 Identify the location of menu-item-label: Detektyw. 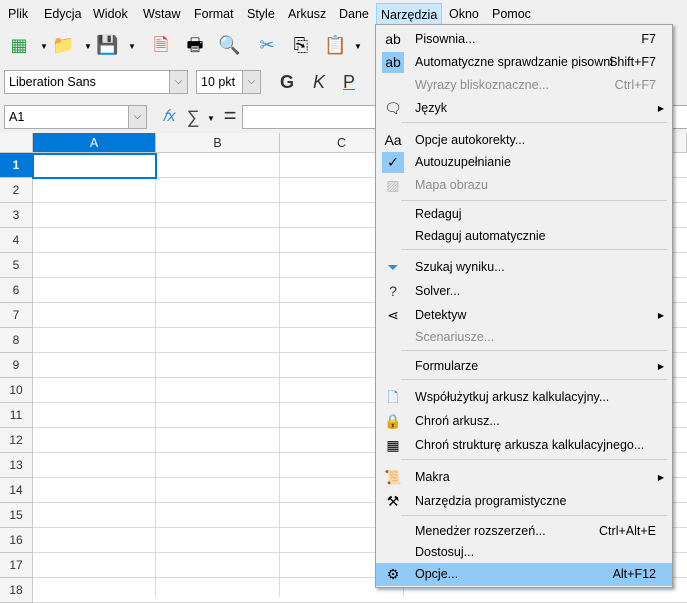
(441, 315).